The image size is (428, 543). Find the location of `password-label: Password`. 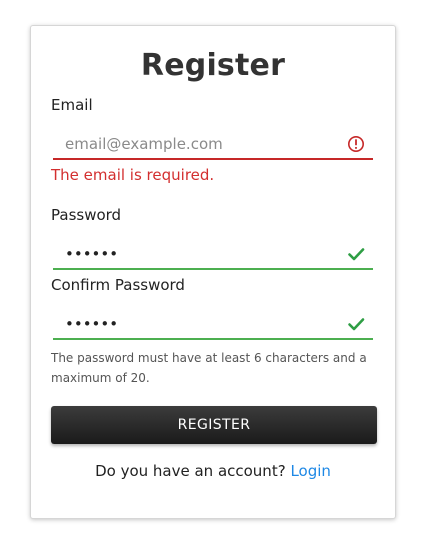

password-label: Password is located at coordinates (86, 215).